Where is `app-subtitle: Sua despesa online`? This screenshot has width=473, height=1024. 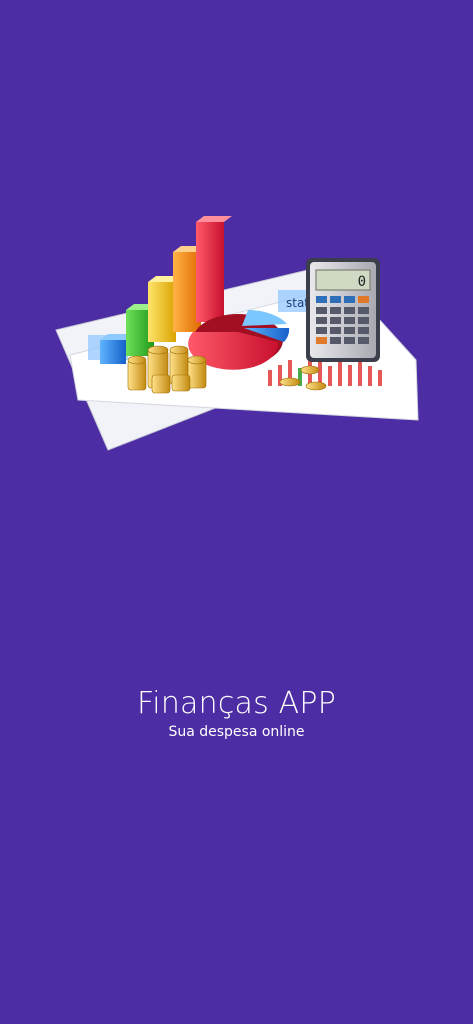
app-subtitle: Sua despesa online is located at coordinates (236, 732).